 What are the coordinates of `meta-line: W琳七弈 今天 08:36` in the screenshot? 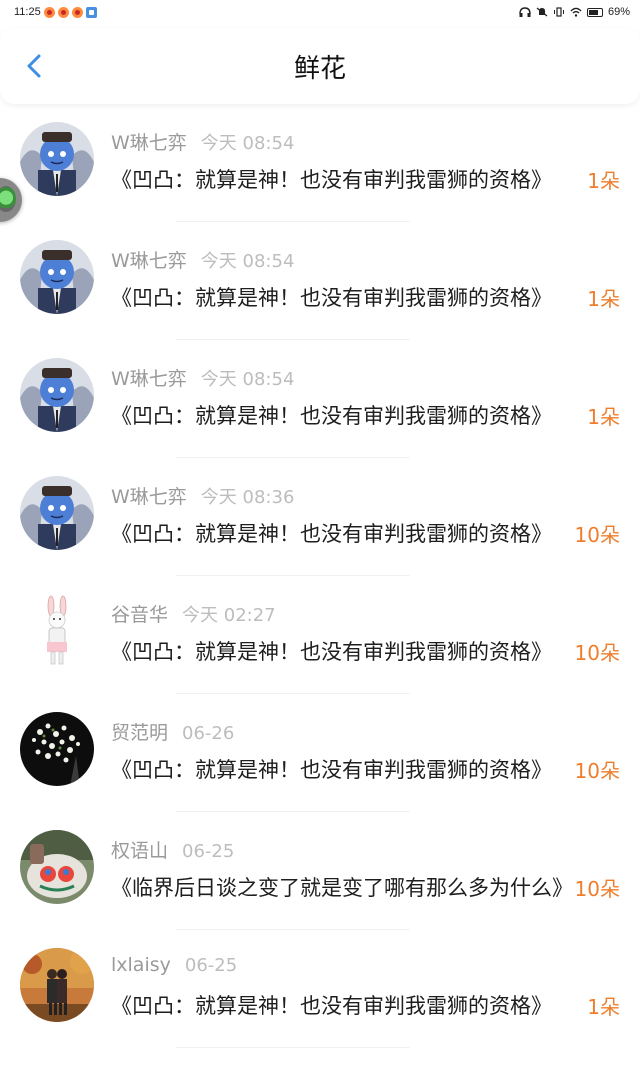 It's located at (202, 495).